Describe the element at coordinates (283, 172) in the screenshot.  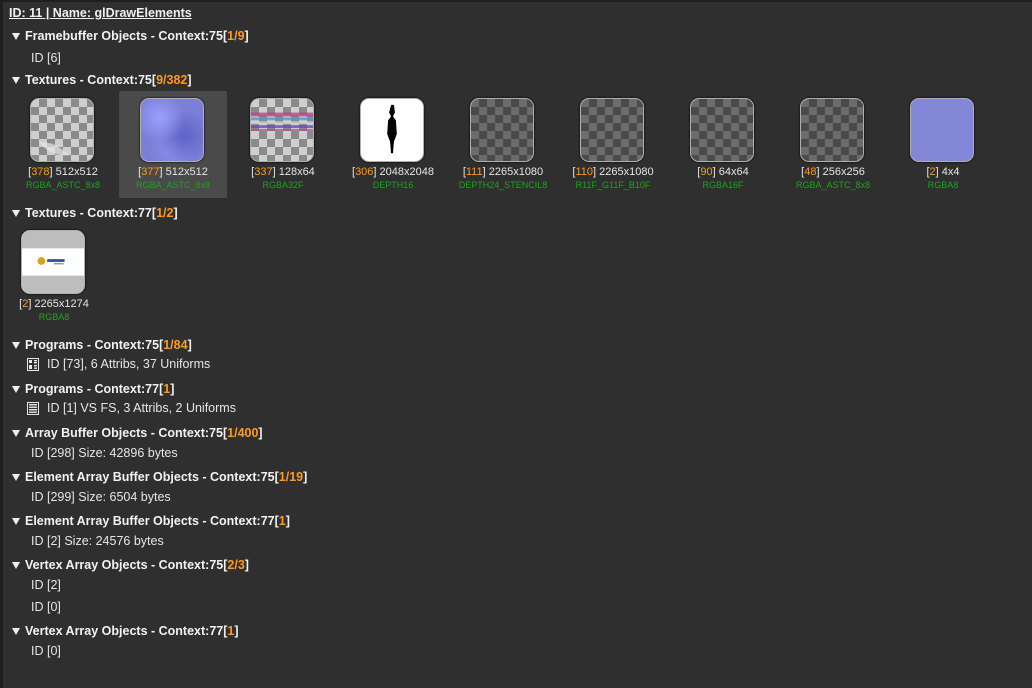
I see `texture-label: [337] 128x64` at that location.